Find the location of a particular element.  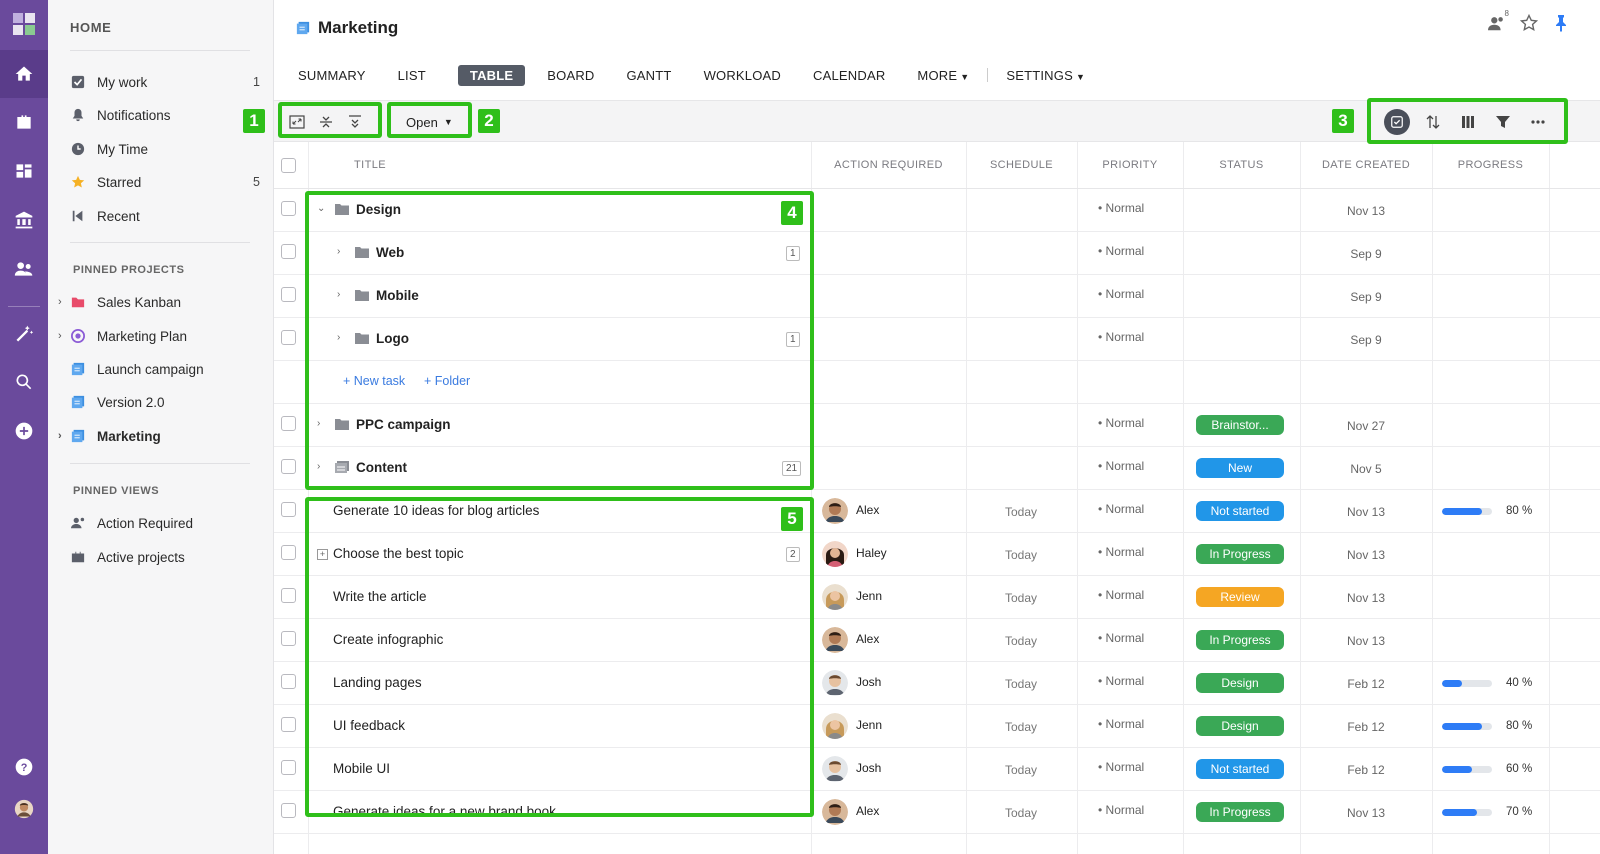

sidebar-item-label: Starred is located at coordinates (119, 182).